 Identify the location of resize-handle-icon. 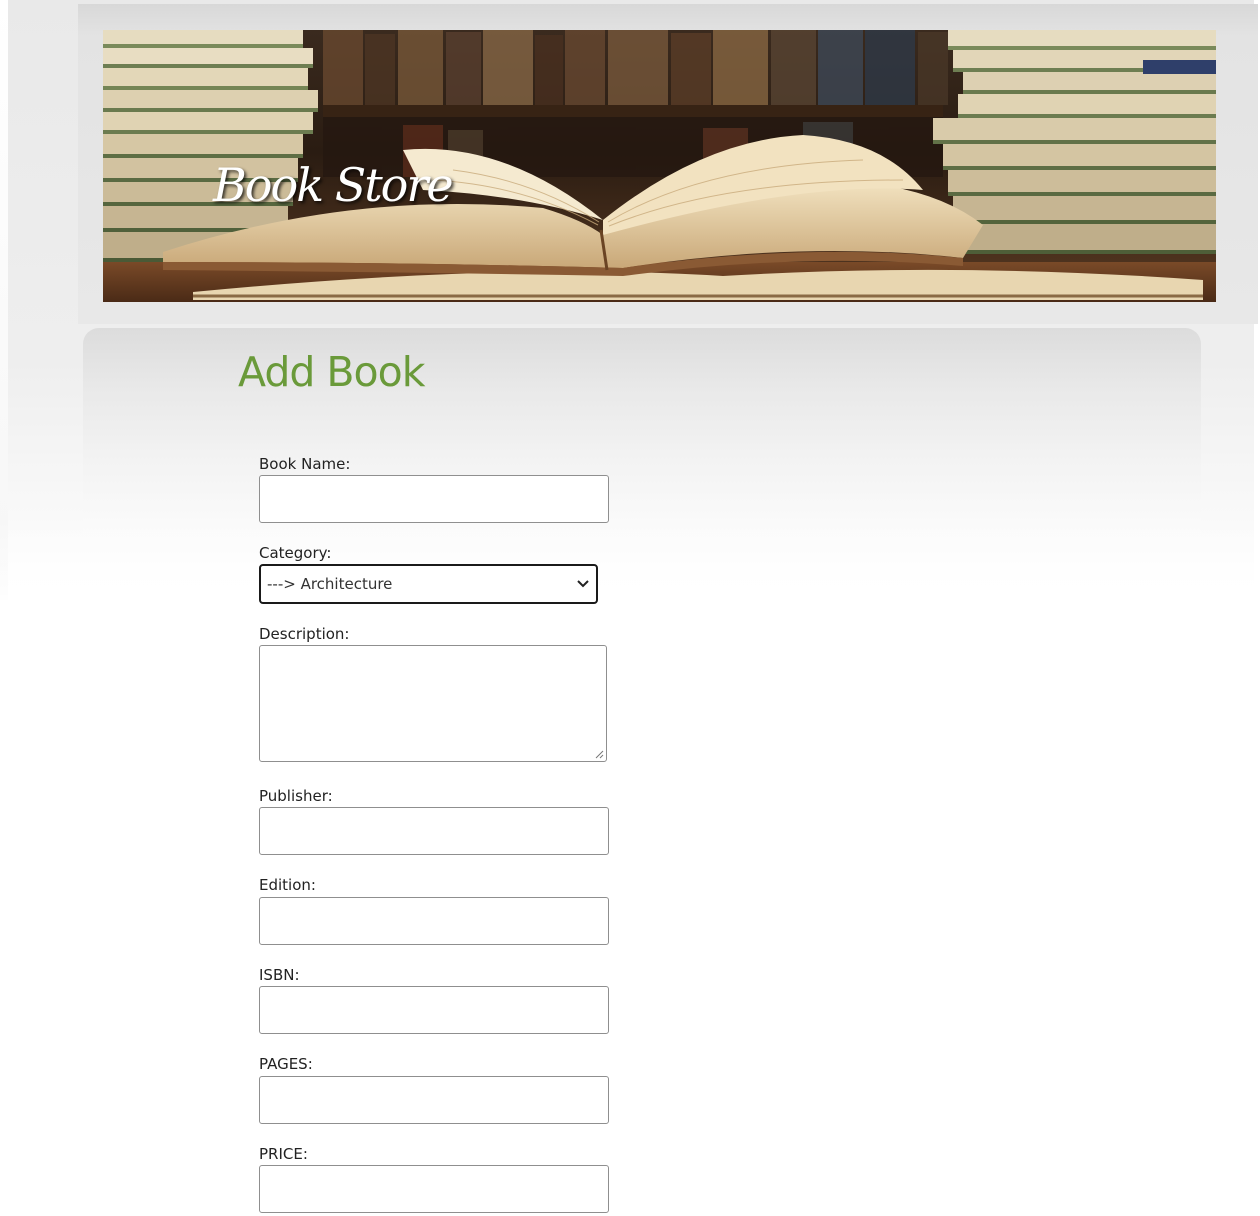
(599, 754).